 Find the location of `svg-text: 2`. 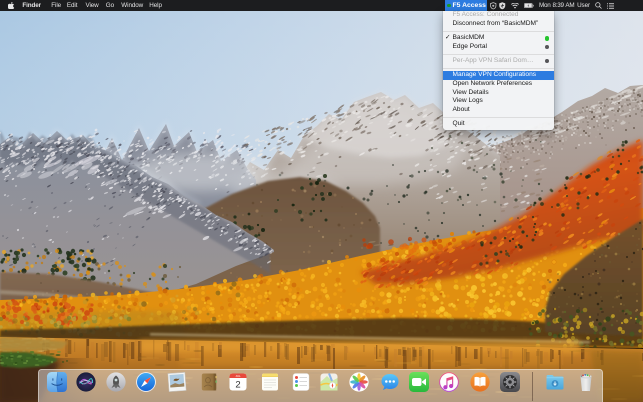

svg-text: 2 is located at coordinates (237, 385).